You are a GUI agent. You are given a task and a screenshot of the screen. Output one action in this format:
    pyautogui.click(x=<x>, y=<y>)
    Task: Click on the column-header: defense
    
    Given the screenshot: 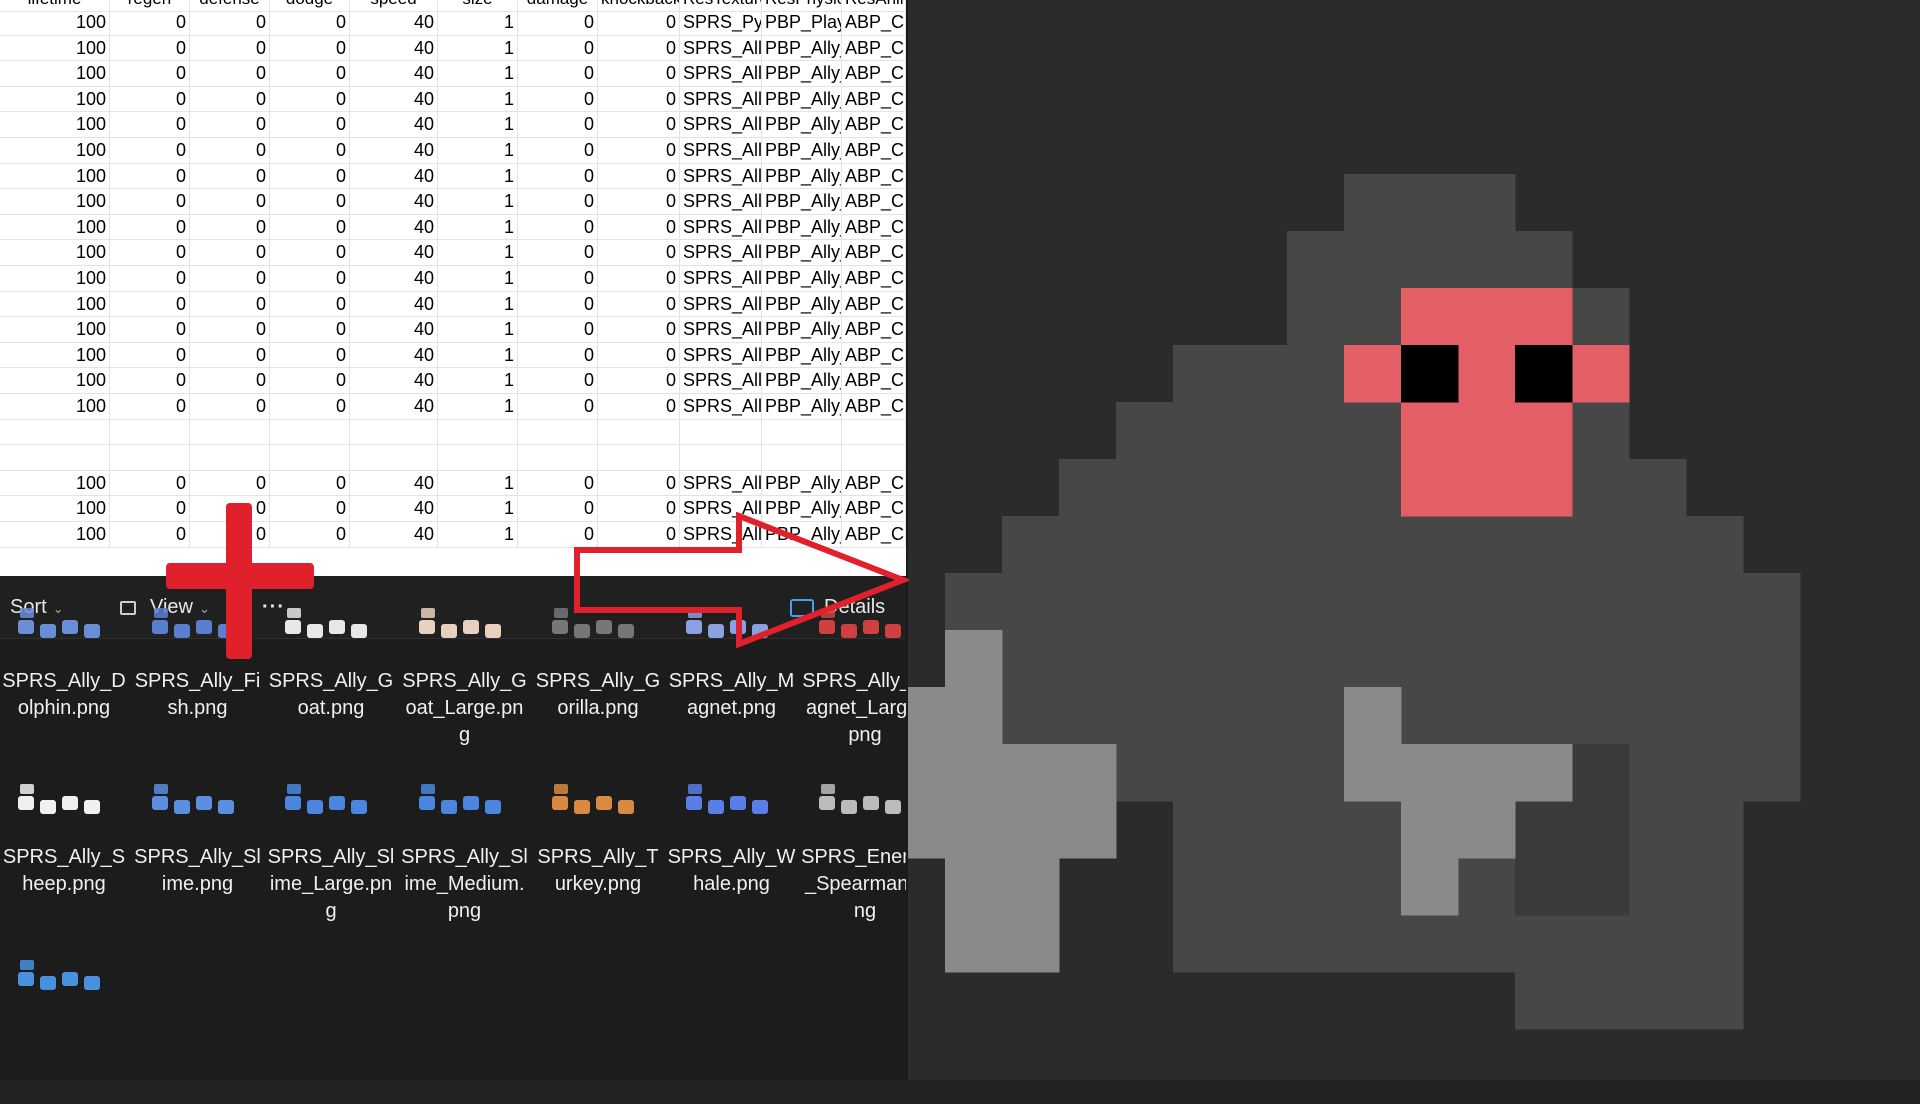 What is the action you would take?
    pyautogui.click(x=230, y=5)
    